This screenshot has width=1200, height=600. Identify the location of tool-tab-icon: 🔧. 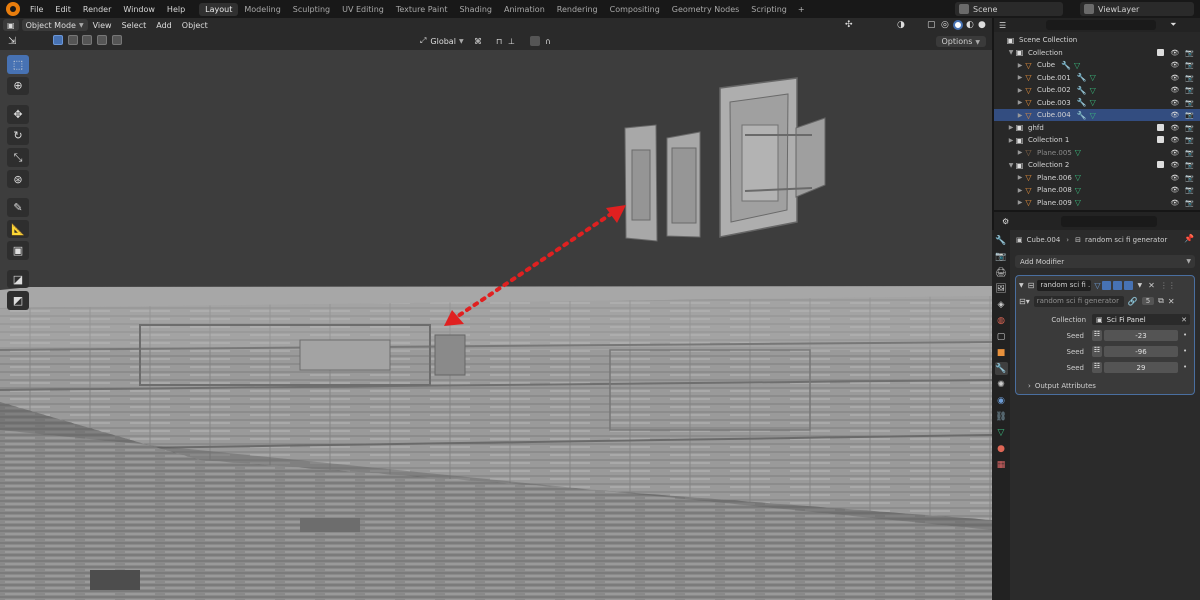
(1001, 240).